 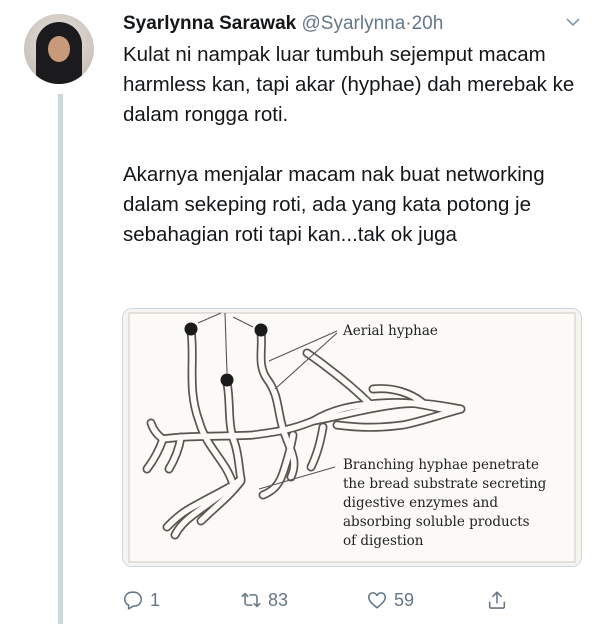 What do you see at coordinates (155, 599) in the screenshot?
I see `reply-count: 1` at bounding box center [155, 599].